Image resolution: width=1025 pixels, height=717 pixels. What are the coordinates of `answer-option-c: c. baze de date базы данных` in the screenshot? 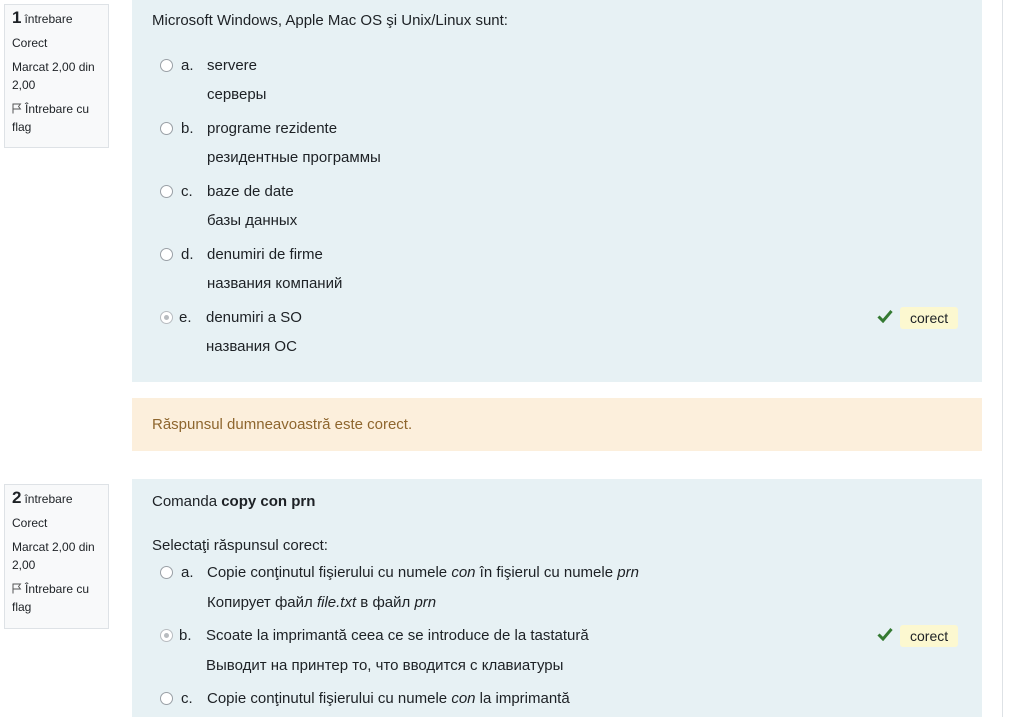 It's located at (557, 210).